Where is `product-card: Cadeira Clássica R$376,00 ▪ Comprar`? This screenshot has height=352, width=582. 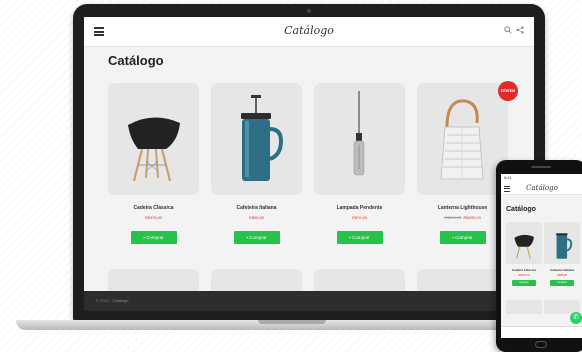
product-card: Cadeira Clássica R$376,00 ▪ Comprar is located at coordinates (153, 163).